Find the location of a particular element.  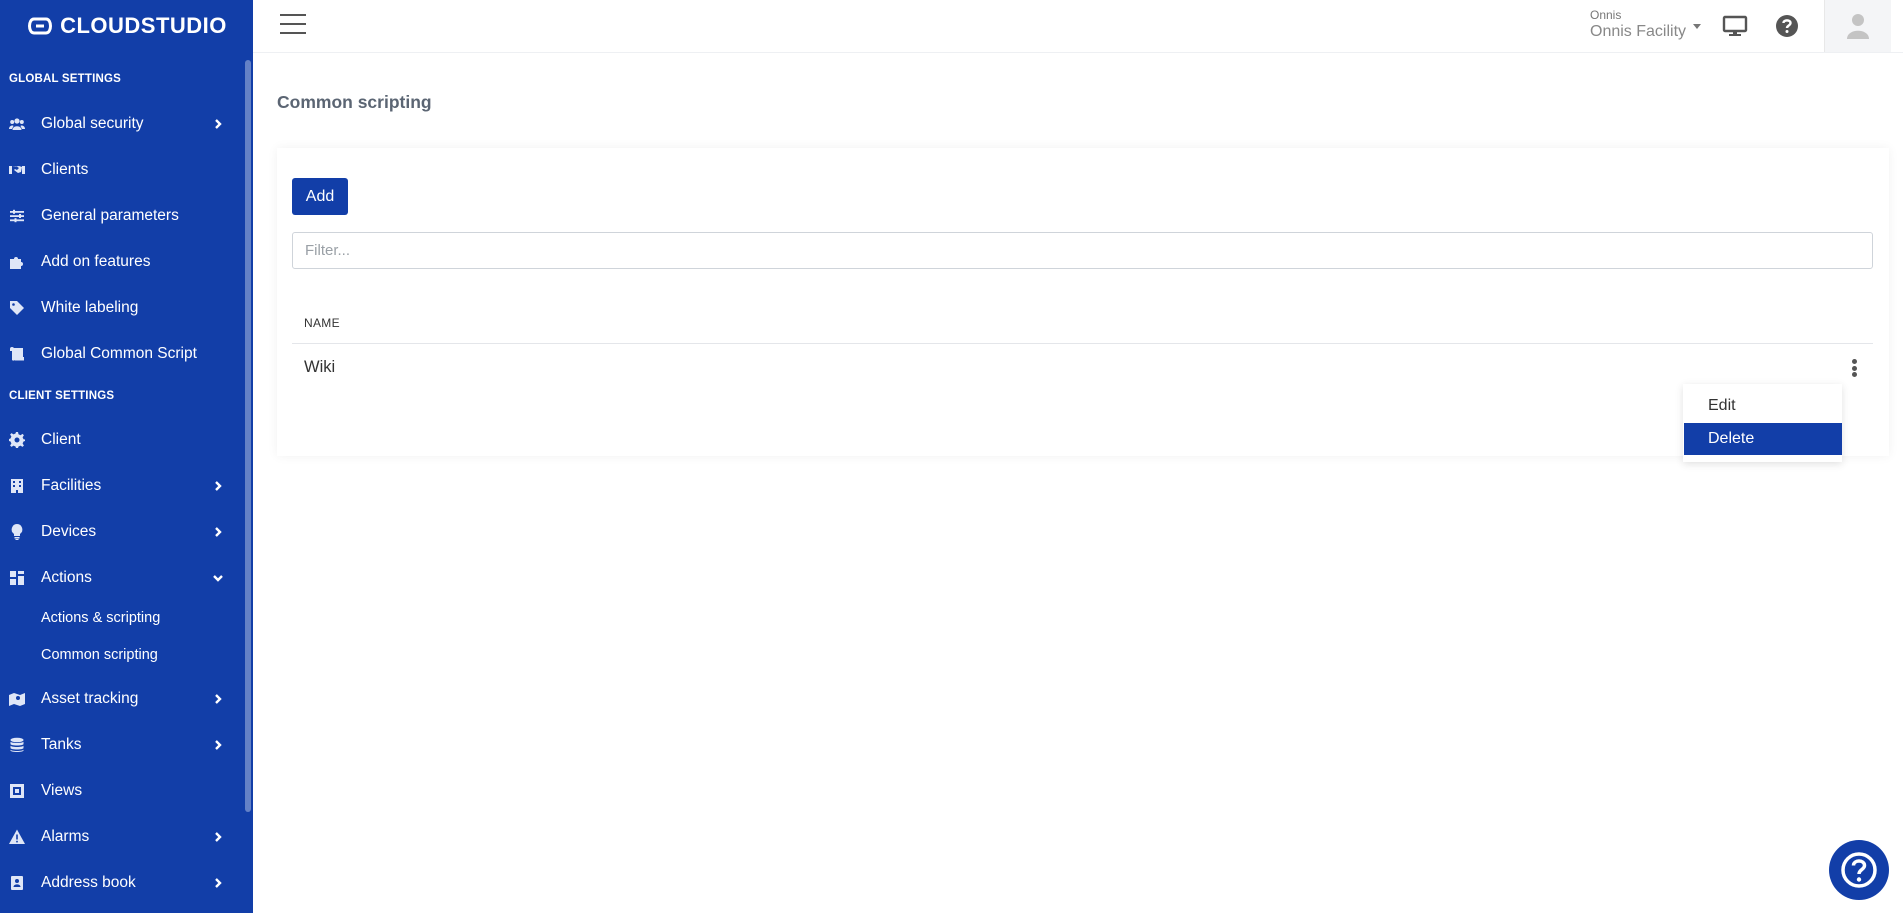

section-title-client-settings: CLIENT SETTINGS is located at coordinates (62, 396).